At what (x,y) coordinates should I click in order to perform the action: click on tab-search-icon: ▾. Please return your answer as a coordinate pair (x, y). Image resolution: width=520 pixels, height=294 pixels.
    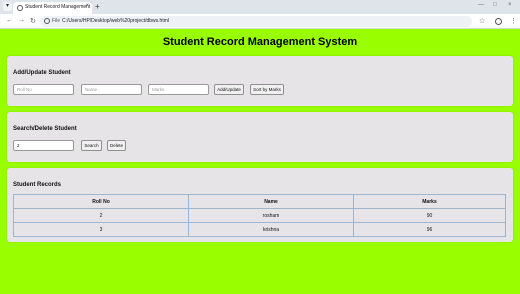
    Looking at the image, I should click on (7, 6).